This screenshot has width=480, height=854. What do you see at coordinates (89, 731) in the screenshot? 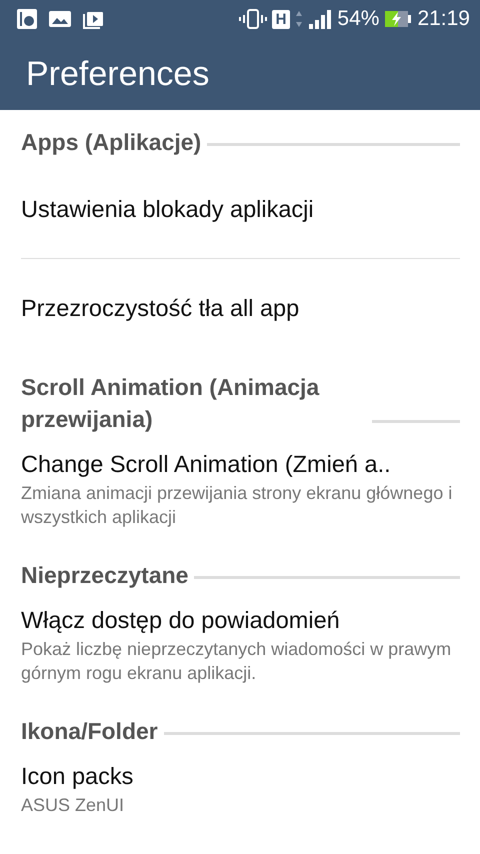
I see `section-header: Ikona/Folder` at bounding box center [89, 731].